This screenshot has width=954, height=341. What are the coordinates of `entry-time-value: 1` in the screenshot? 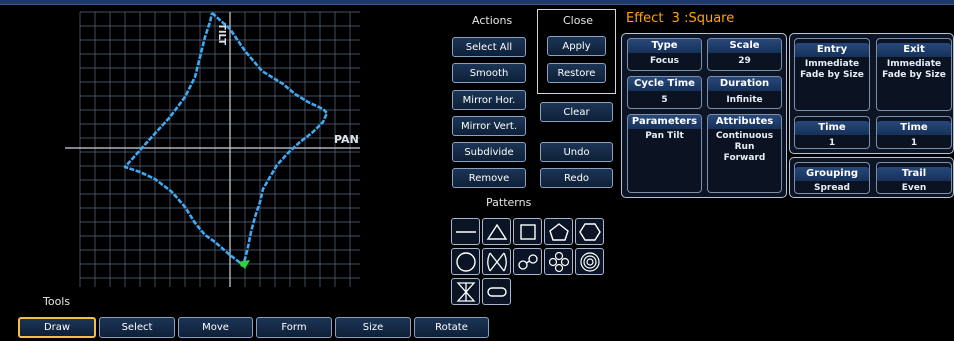 It's located at (832, 143).